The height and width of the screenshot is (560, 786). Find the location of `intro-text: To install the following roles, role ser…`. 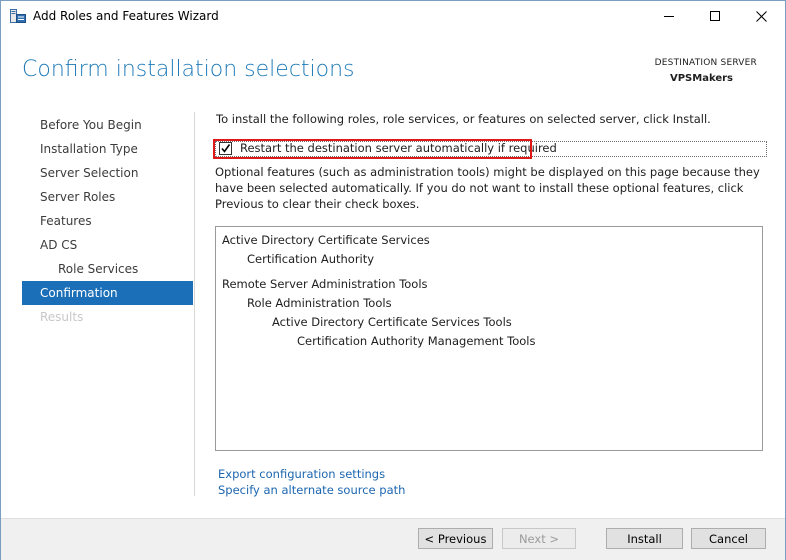

intro-text: To install the following roles, role ser… is located at coordinates (463, 119).